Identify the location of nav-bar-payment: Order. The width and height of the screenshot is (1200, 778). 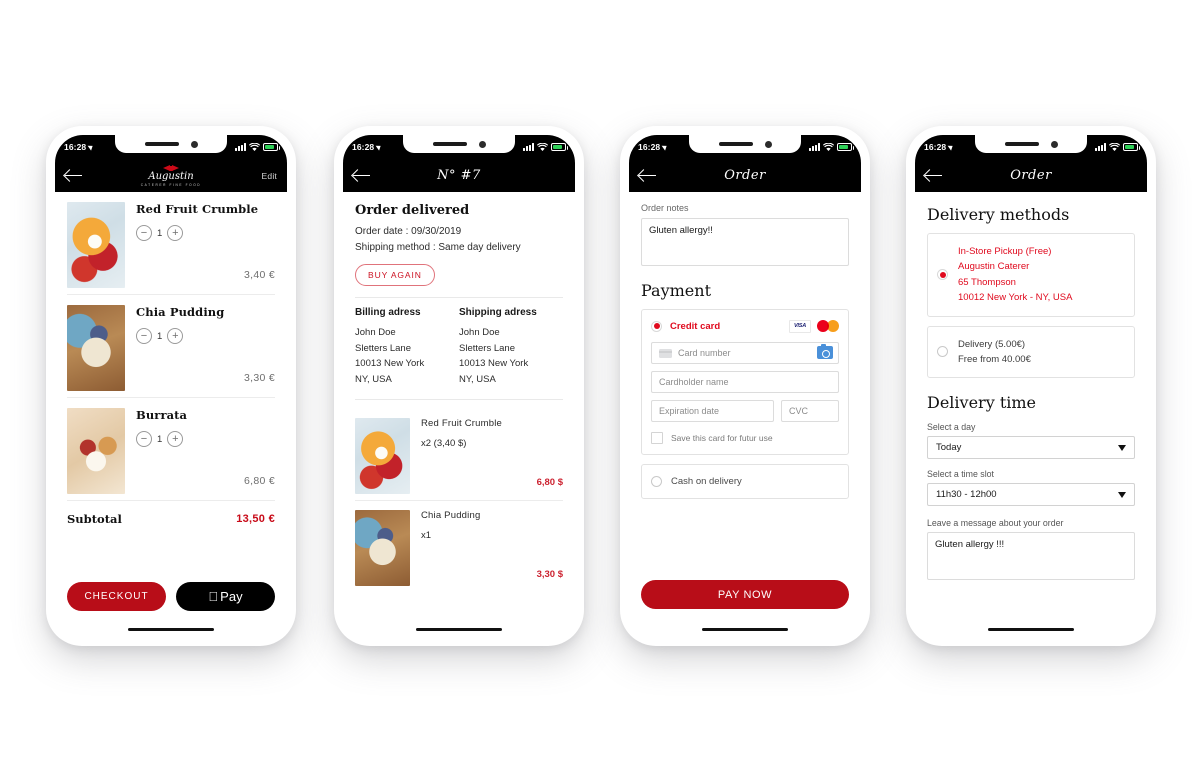
(745, 175).